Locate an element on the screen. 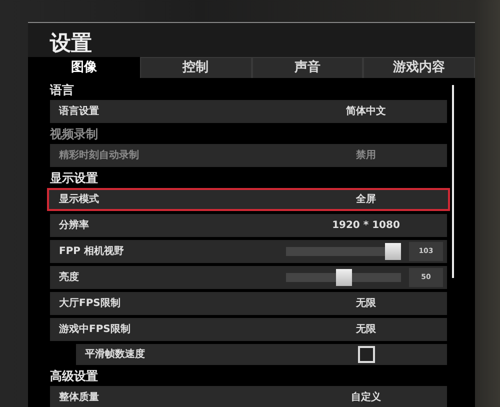 This screenshot has width=500, height=407. setting-label: 游戏中FPS限制 is located at coordinates (95, 329).